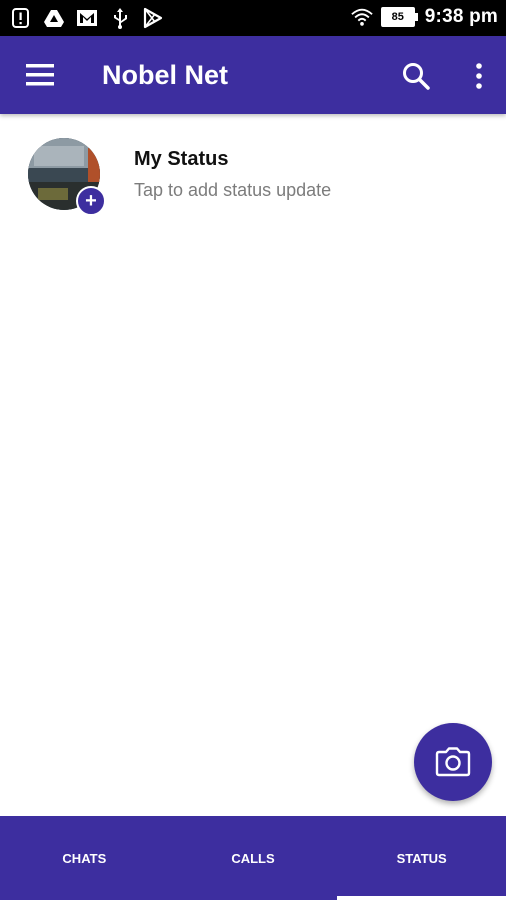 The width and height of the screenshot is (506, 900). I want to click on play-store-icon, so click(153, 18).